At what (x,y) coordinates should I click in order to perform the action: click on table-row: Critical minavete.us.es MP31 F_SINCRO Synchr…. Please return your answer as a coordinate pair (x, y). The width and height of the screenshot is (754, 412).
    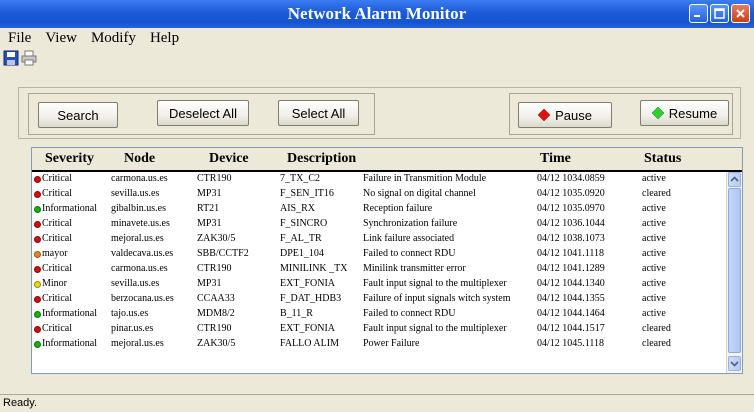
    Looking at the image, I should click on (379, 224).